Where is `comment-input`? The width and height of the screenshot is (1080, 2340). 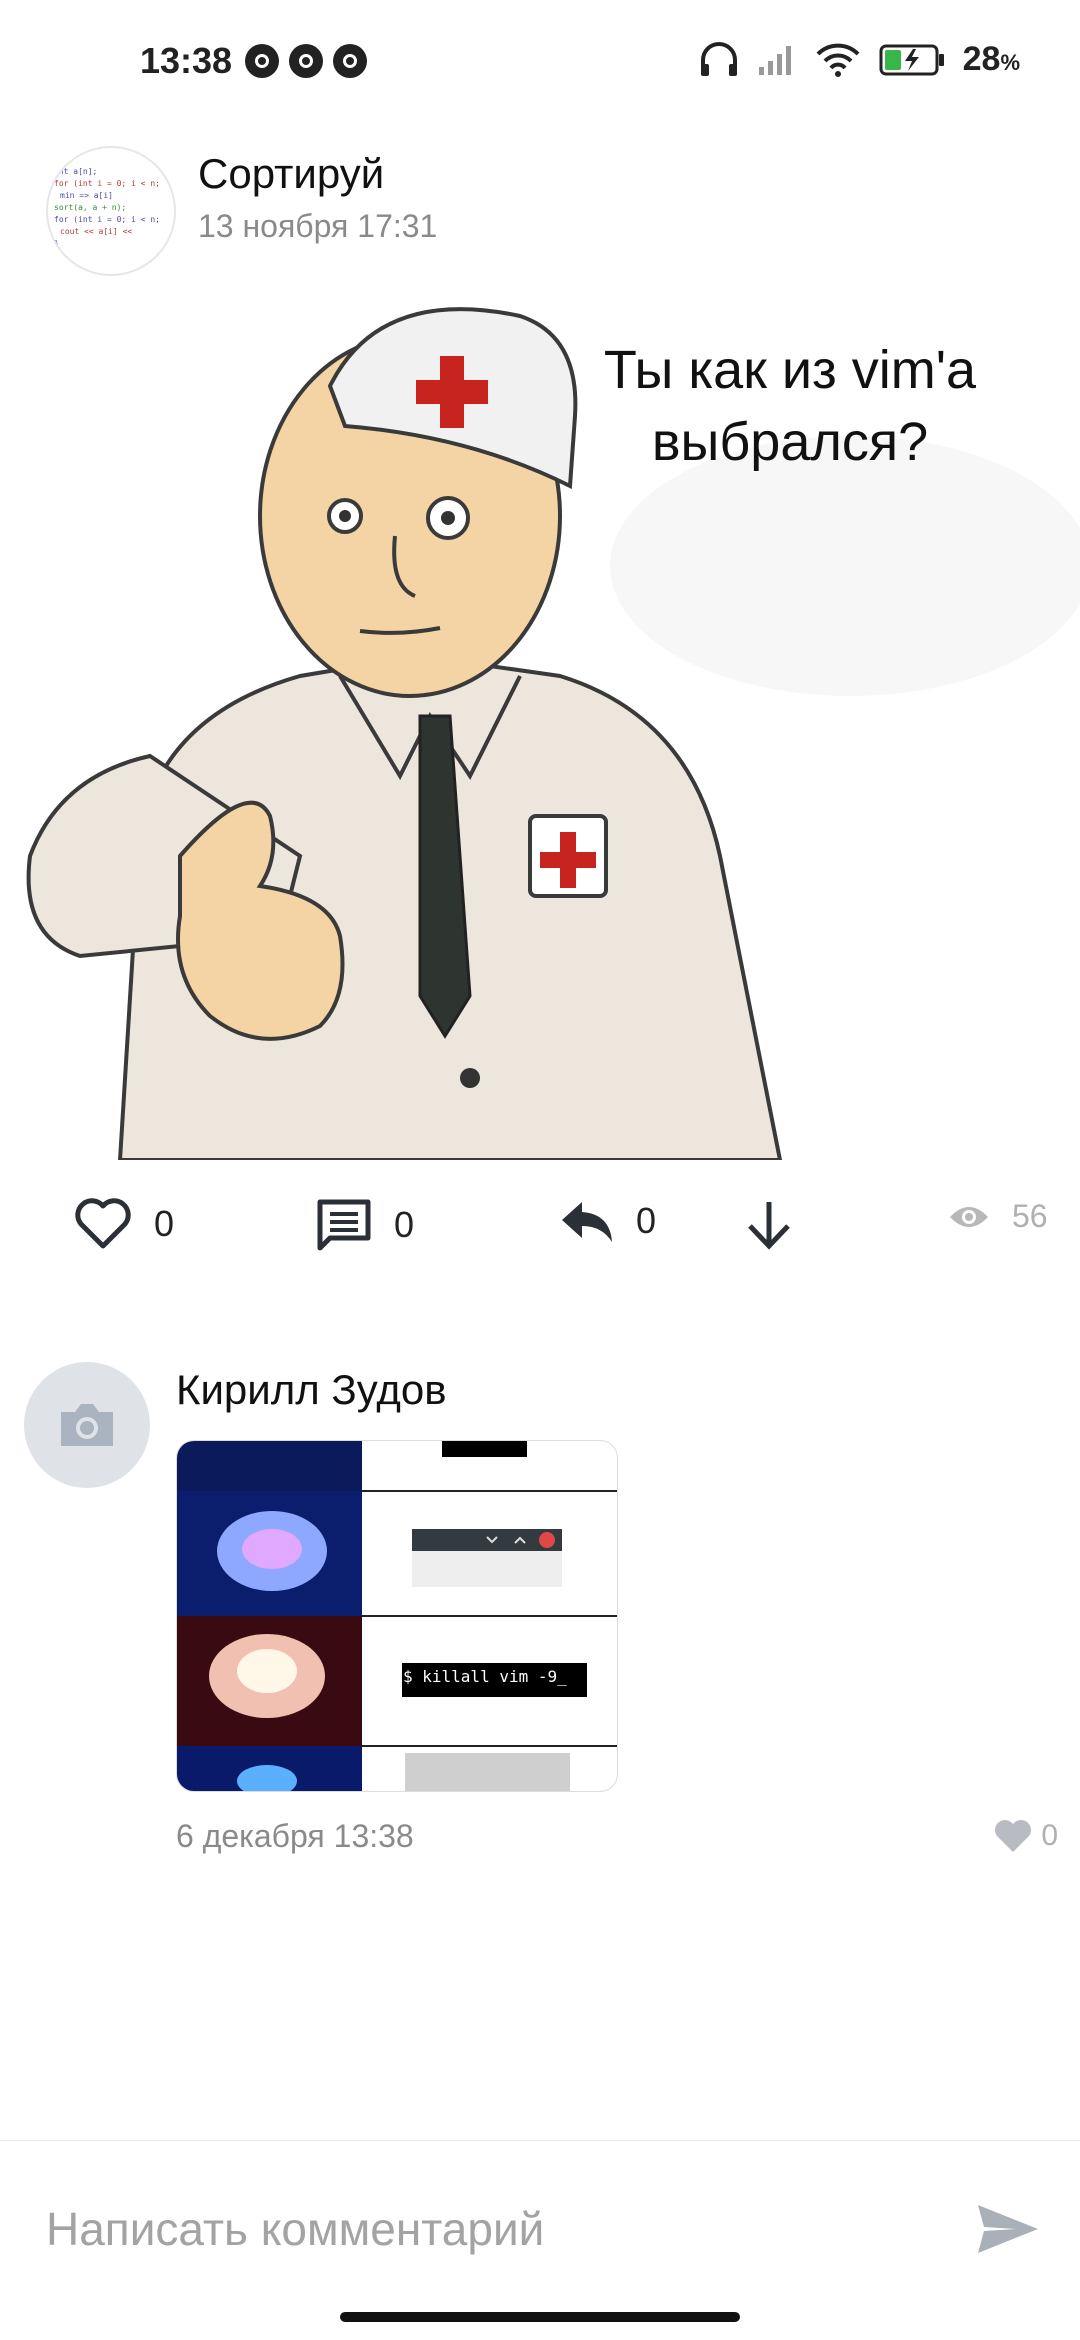 comment-input is located at coordinates (486, 2229).